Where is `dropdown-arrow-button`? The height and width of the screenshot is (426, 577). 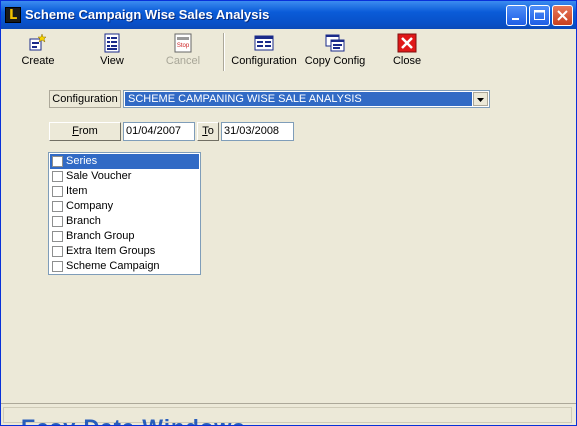
dropdown-arrow-button is located at coordinates (480, 99).